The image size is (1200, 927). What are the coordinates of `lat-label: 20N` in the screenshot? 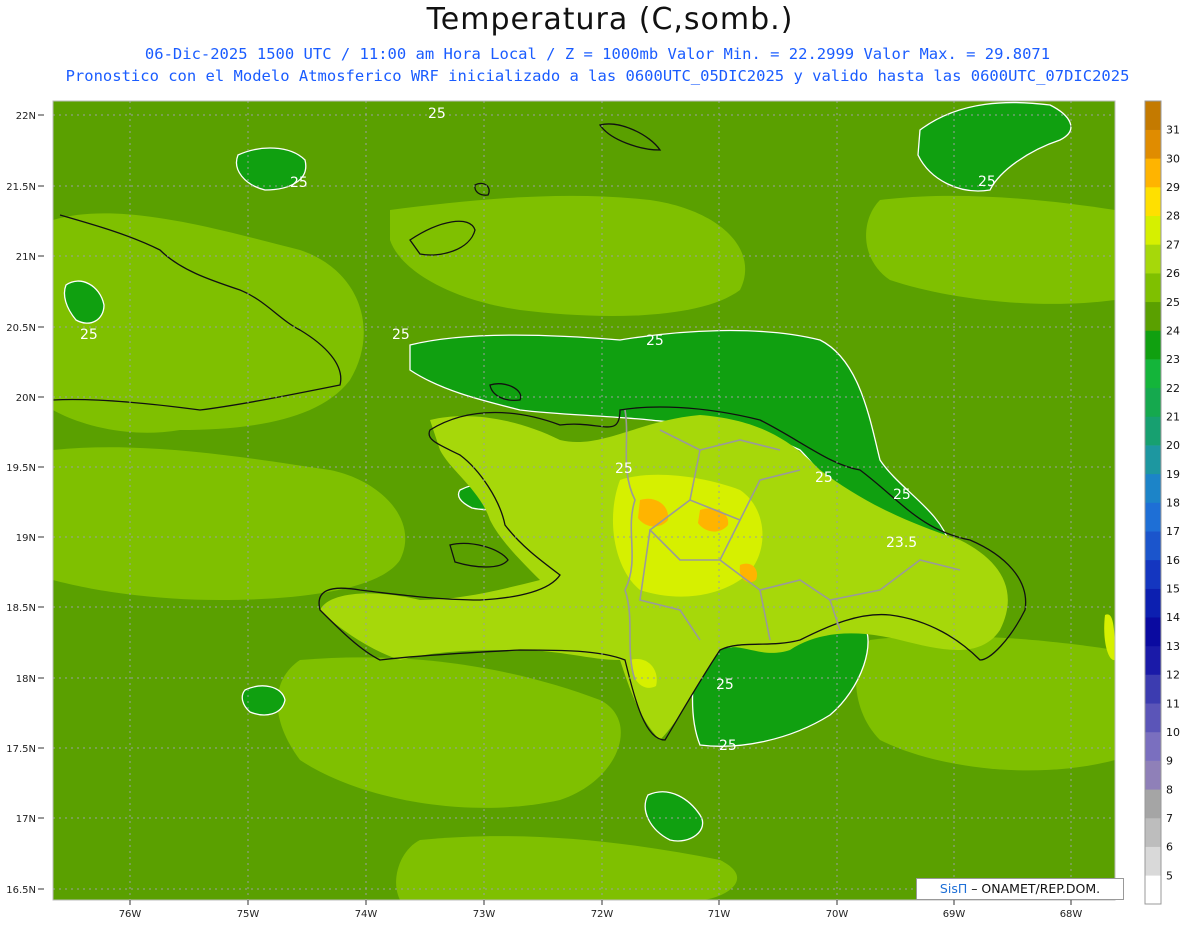 It's located at (26, 398).